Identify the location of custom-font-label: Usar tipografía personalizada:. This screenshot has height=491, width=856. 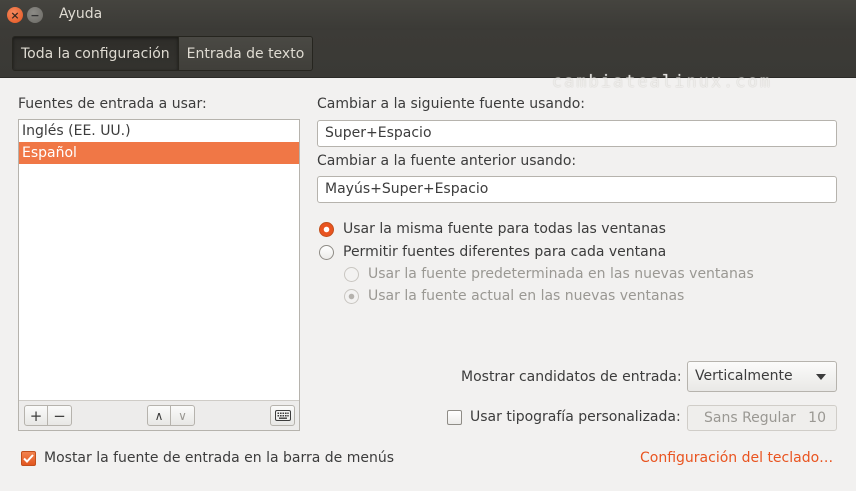
(575, 417).